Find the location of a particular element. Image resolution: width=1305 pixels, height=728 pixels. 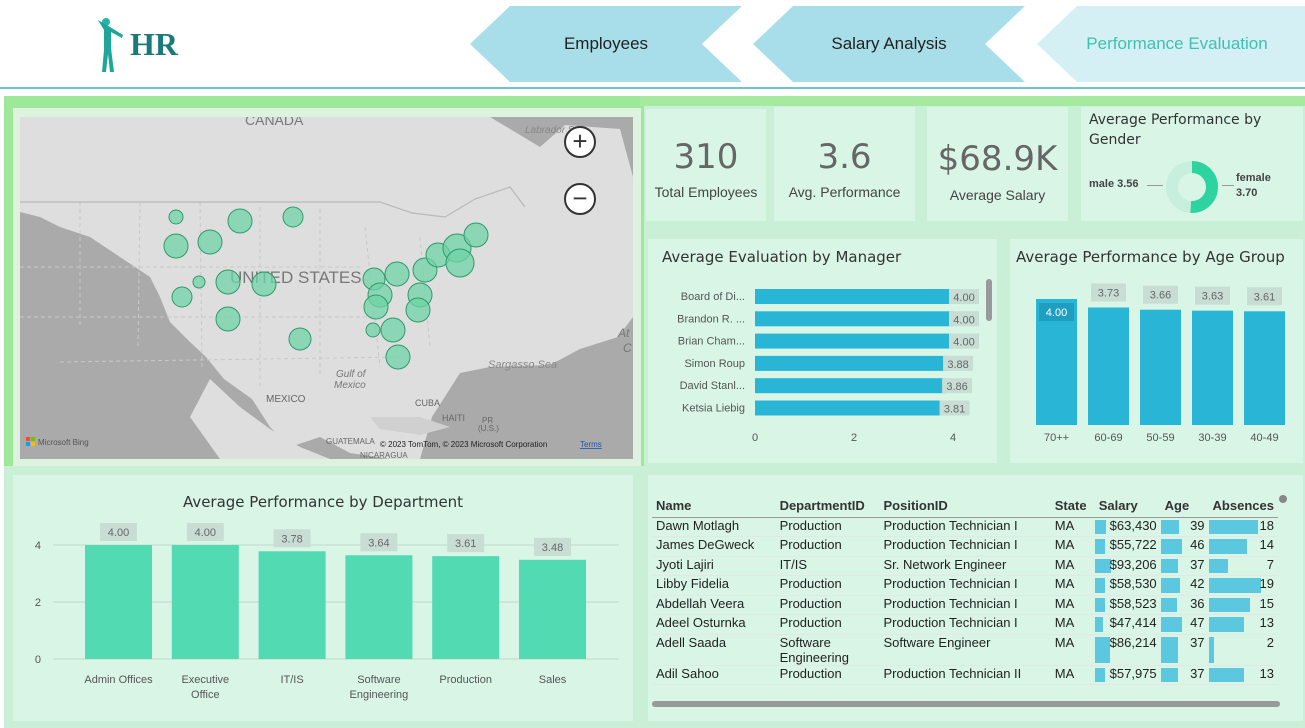

nav-employees: Employees is located at coordinates (606, 44).